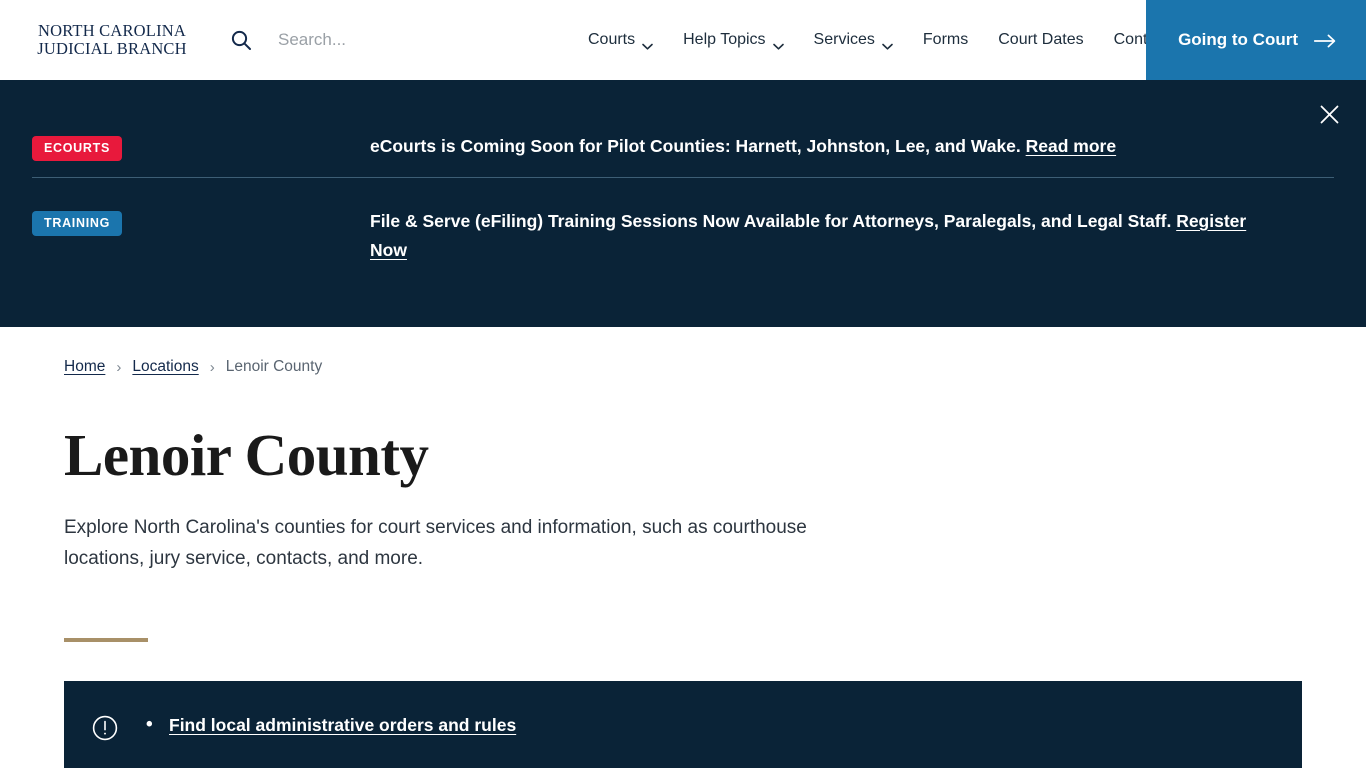  I want to click on alert-divider, so click(683, 177).